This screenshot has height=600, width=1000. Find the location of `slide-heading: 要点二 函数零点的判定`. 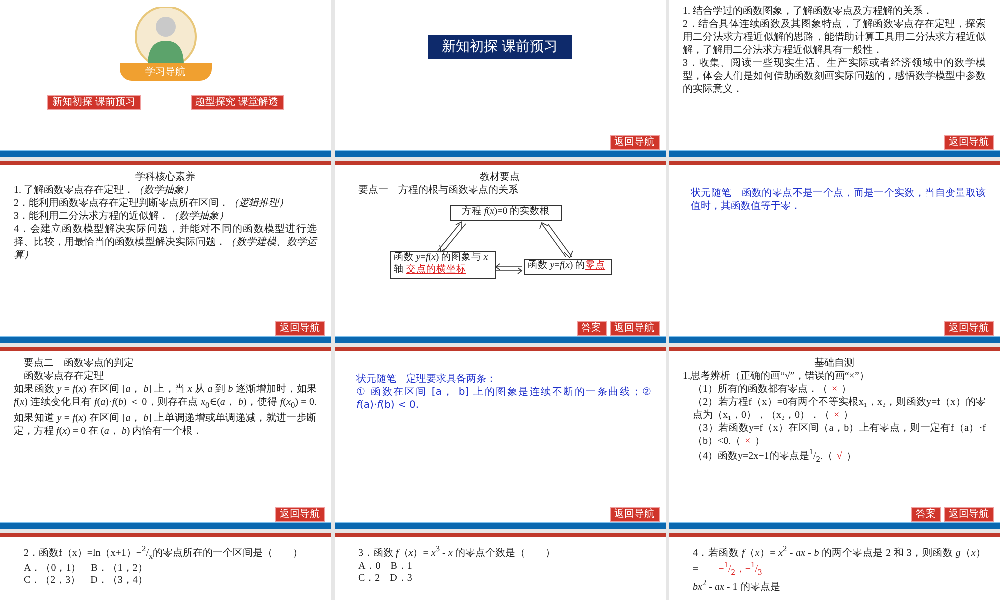

slide-heading: 要点二 函数零点的判定 is located at coordinates (79, 363).